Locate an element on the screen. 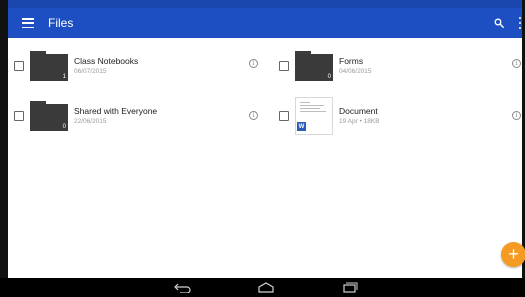  app-title: Files is located at coordinates (61, 23).